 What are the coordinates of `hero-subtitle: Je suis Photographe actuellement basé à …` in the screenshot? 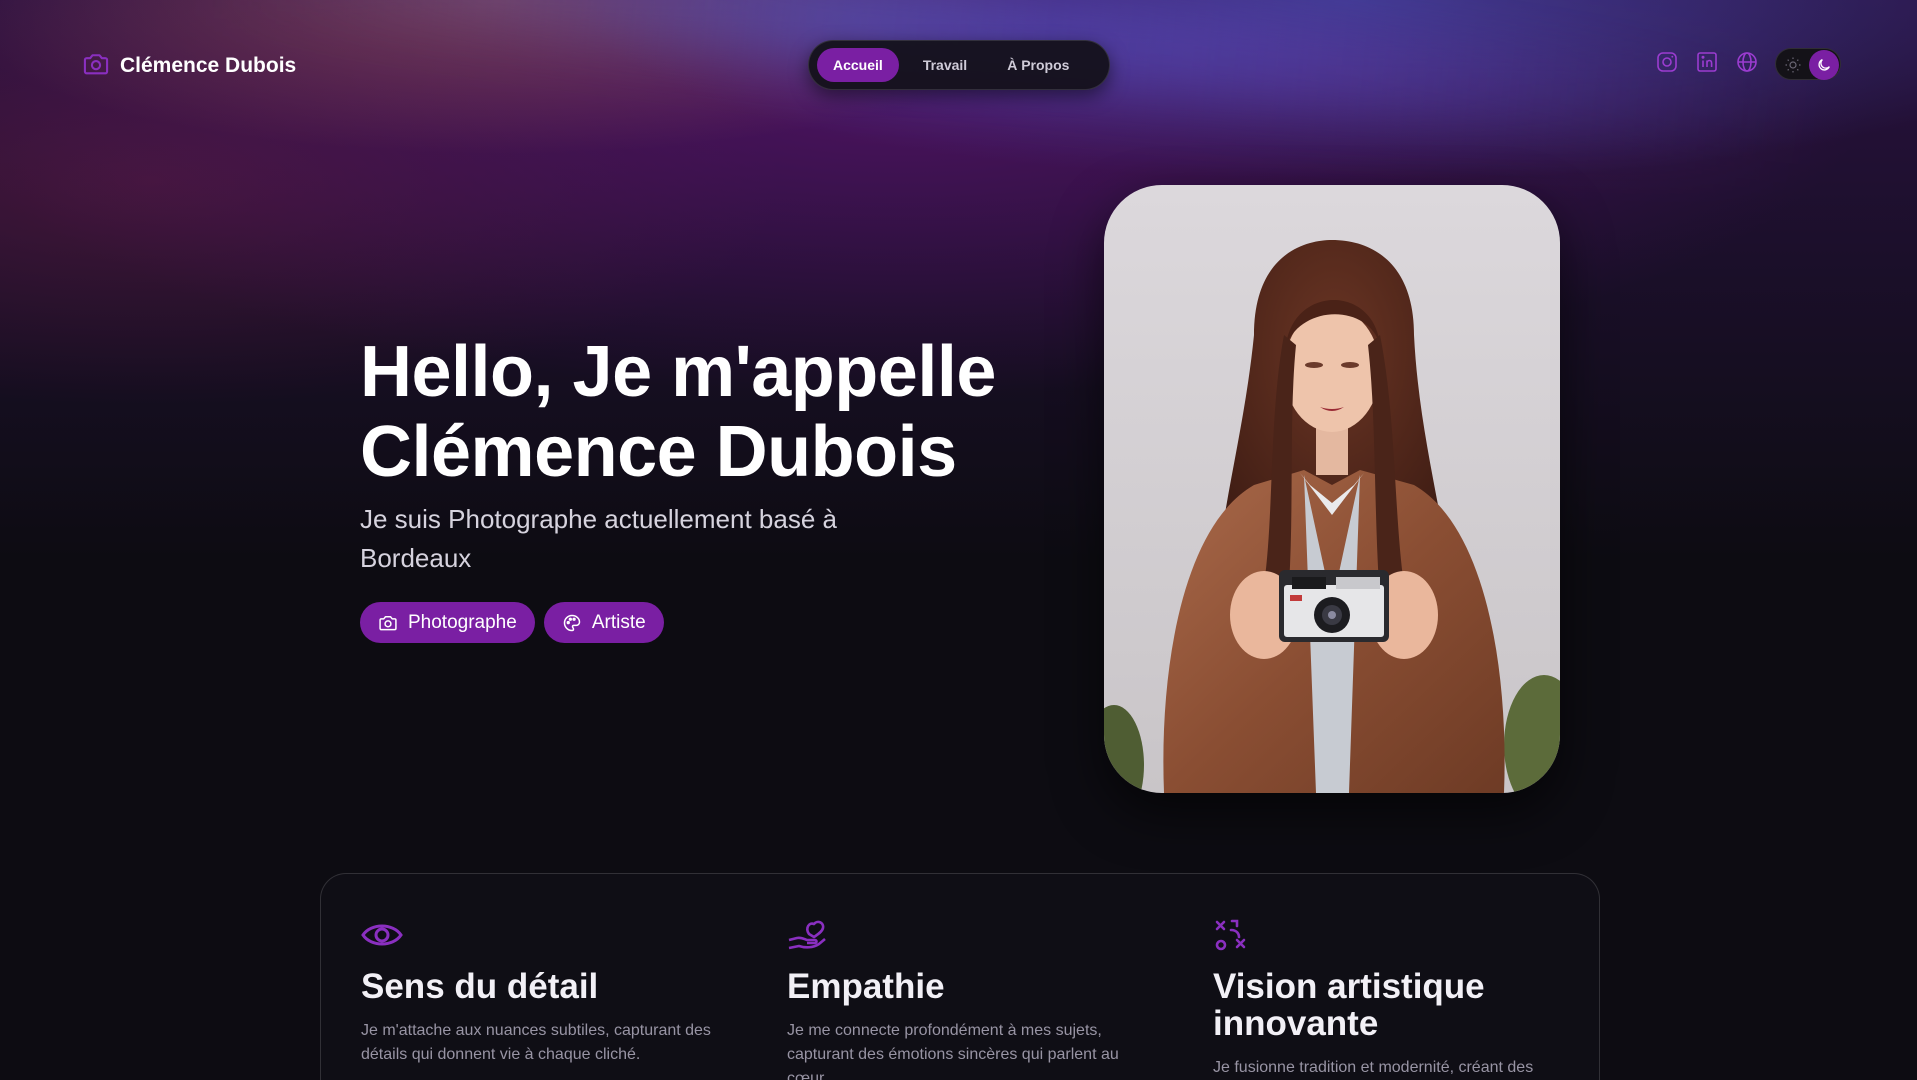 It's located at (598, 538).